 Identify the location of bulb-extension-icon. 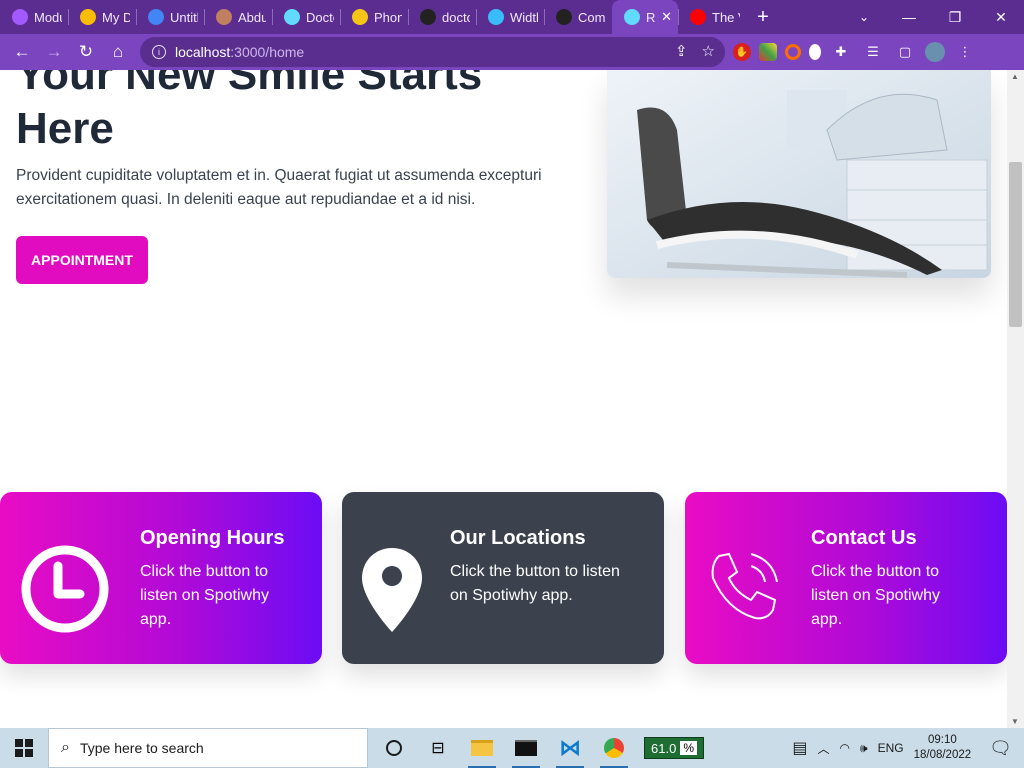
(815, 52).